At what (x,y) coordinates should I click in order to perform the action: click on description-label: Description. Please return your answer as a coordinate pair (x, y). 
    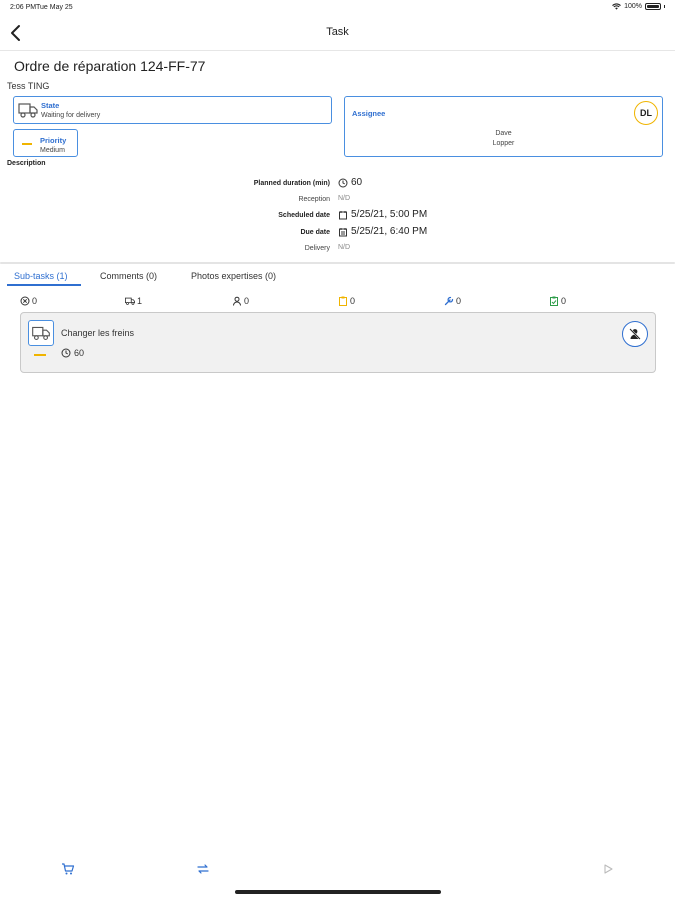
    Looking at the image, I should click on (26, 163).